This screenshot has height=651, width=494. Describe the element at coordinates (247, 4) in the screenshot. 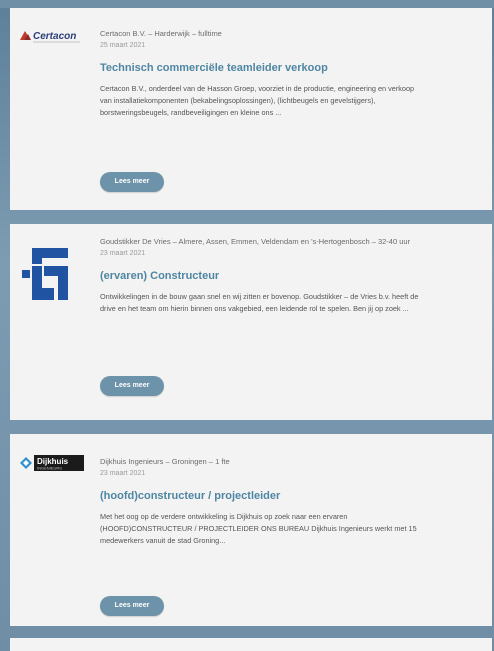

I see `top-edge` at that location.